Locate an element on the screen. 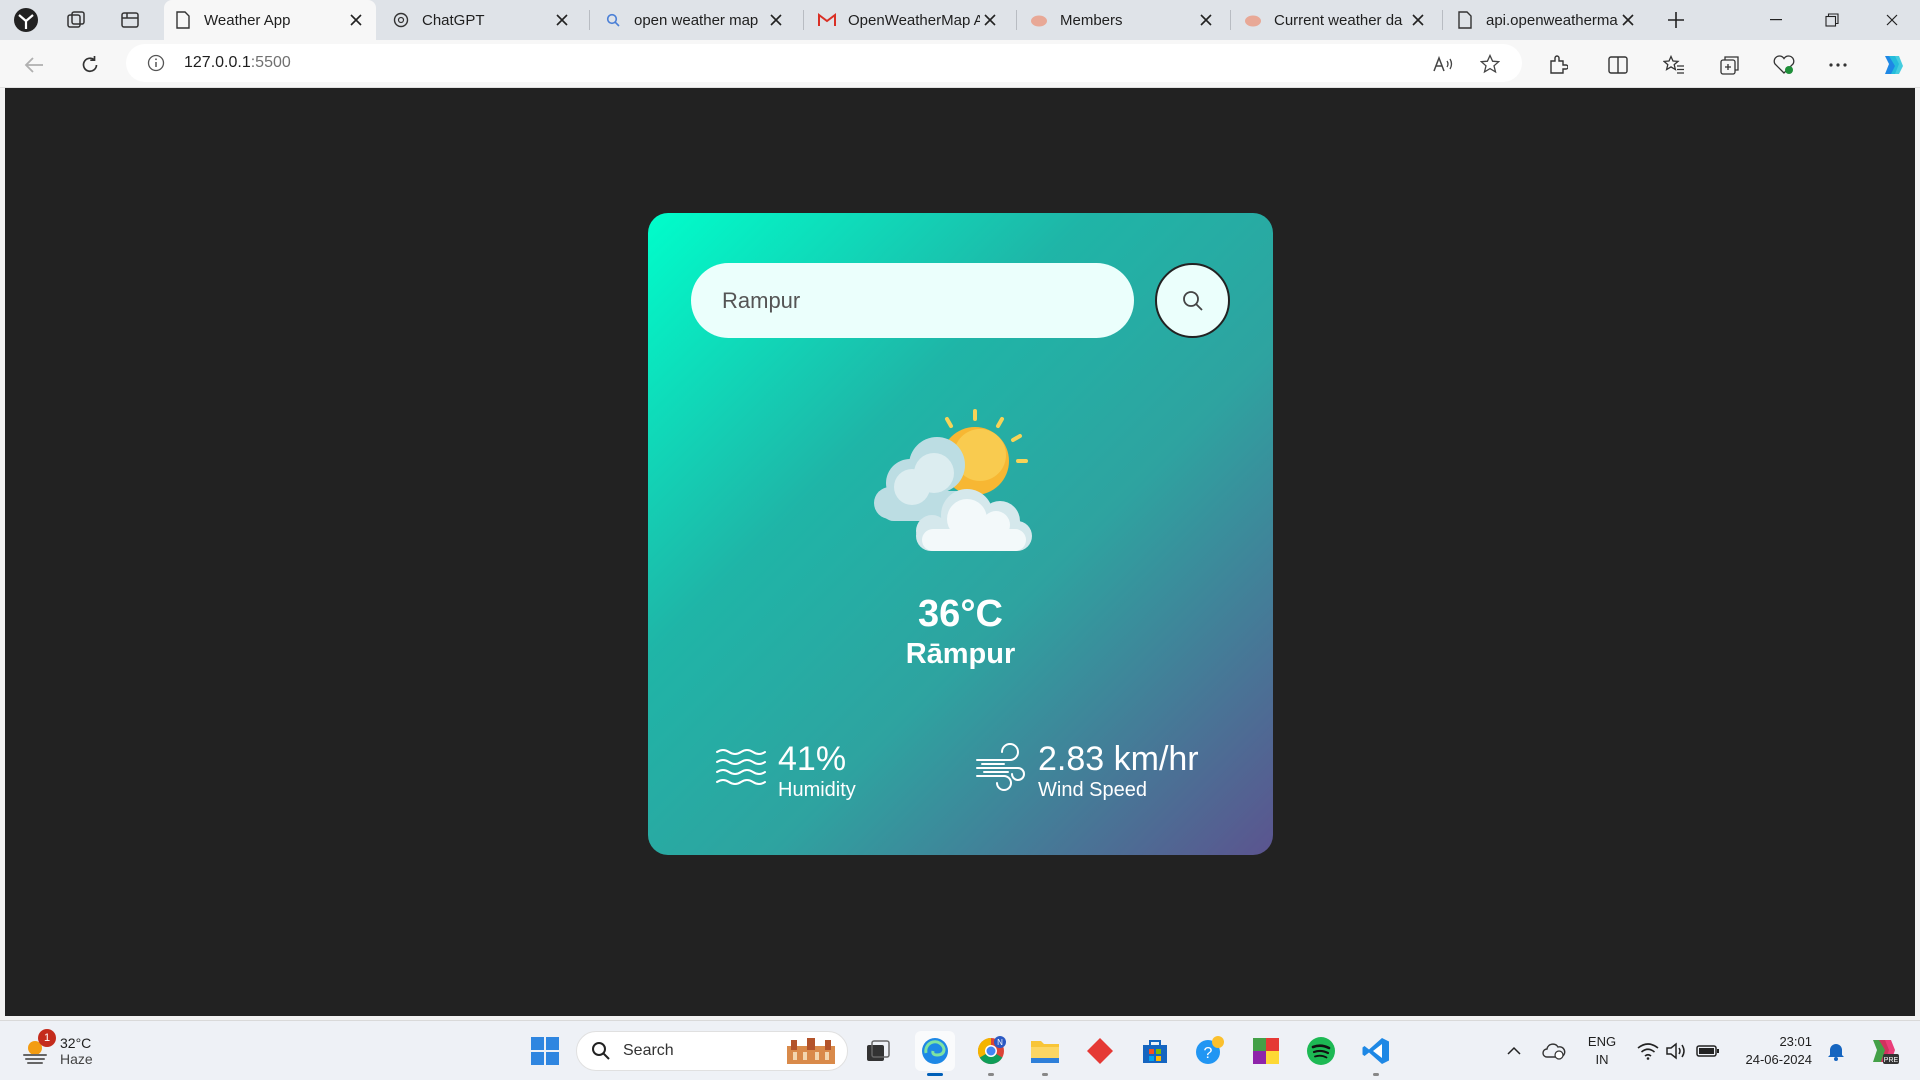  notification-badge: 1 is located at coordinates (47, 1038).